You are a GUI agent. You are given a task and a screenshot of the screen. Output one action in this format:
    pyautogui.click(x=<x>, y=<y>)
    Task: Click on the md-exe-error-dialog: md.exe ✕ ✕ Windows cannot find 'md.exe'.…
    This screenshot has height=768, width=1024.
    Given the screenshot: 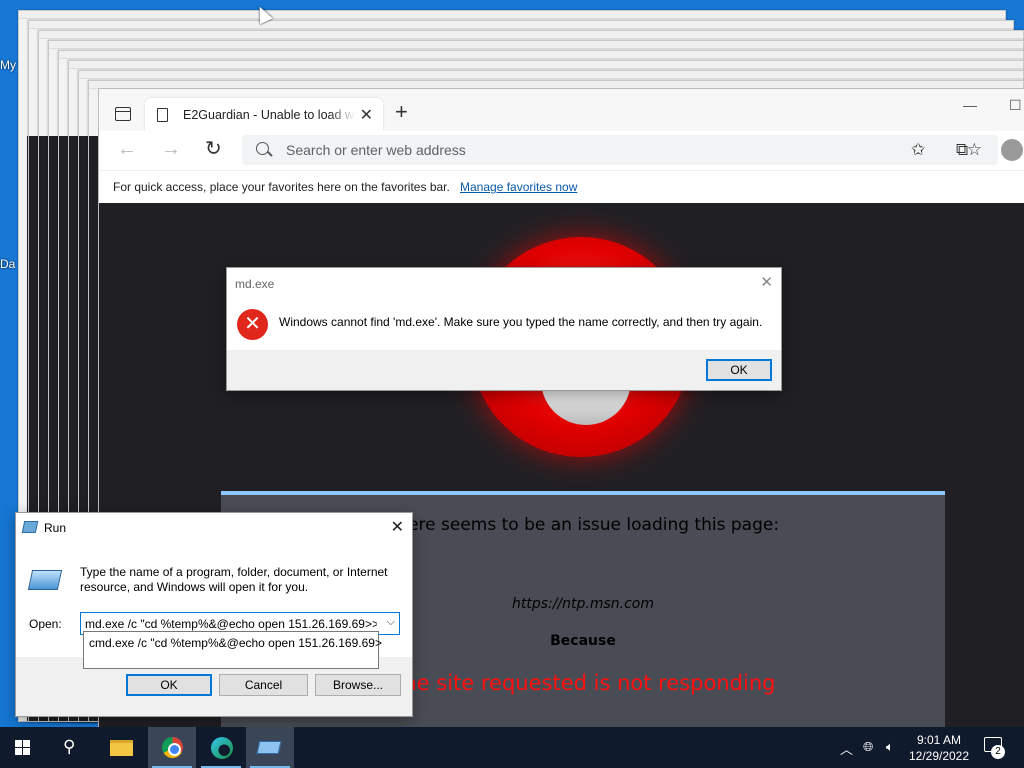 What is the action you would take?
    pyautogui.click(x=504, y=329)
    